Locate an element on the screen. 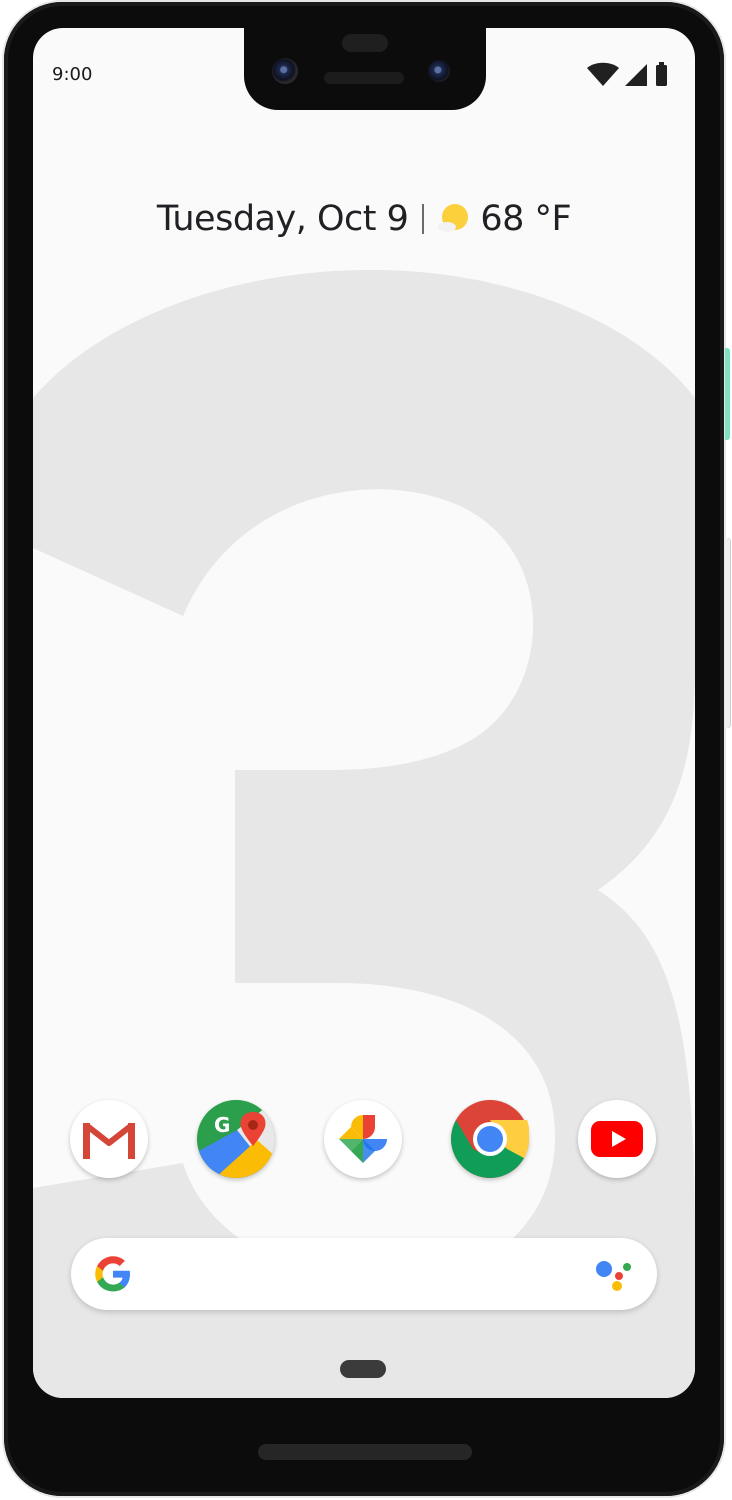 This screenshot has width=732, height=1500. glance-temperature: 68 °F is located at coordinates (525, 219).